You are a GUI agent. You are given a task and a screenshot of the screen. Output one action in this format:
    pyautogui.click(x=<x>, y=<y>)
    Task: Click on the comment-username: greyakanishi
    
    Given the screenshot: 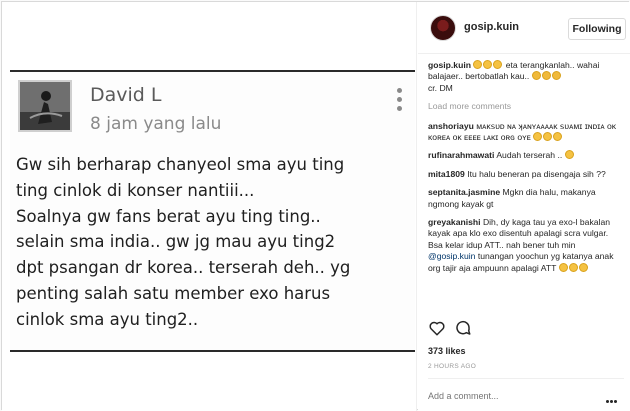 What is the action you would take?
    pyautogui.click(x=454, y=222)
    